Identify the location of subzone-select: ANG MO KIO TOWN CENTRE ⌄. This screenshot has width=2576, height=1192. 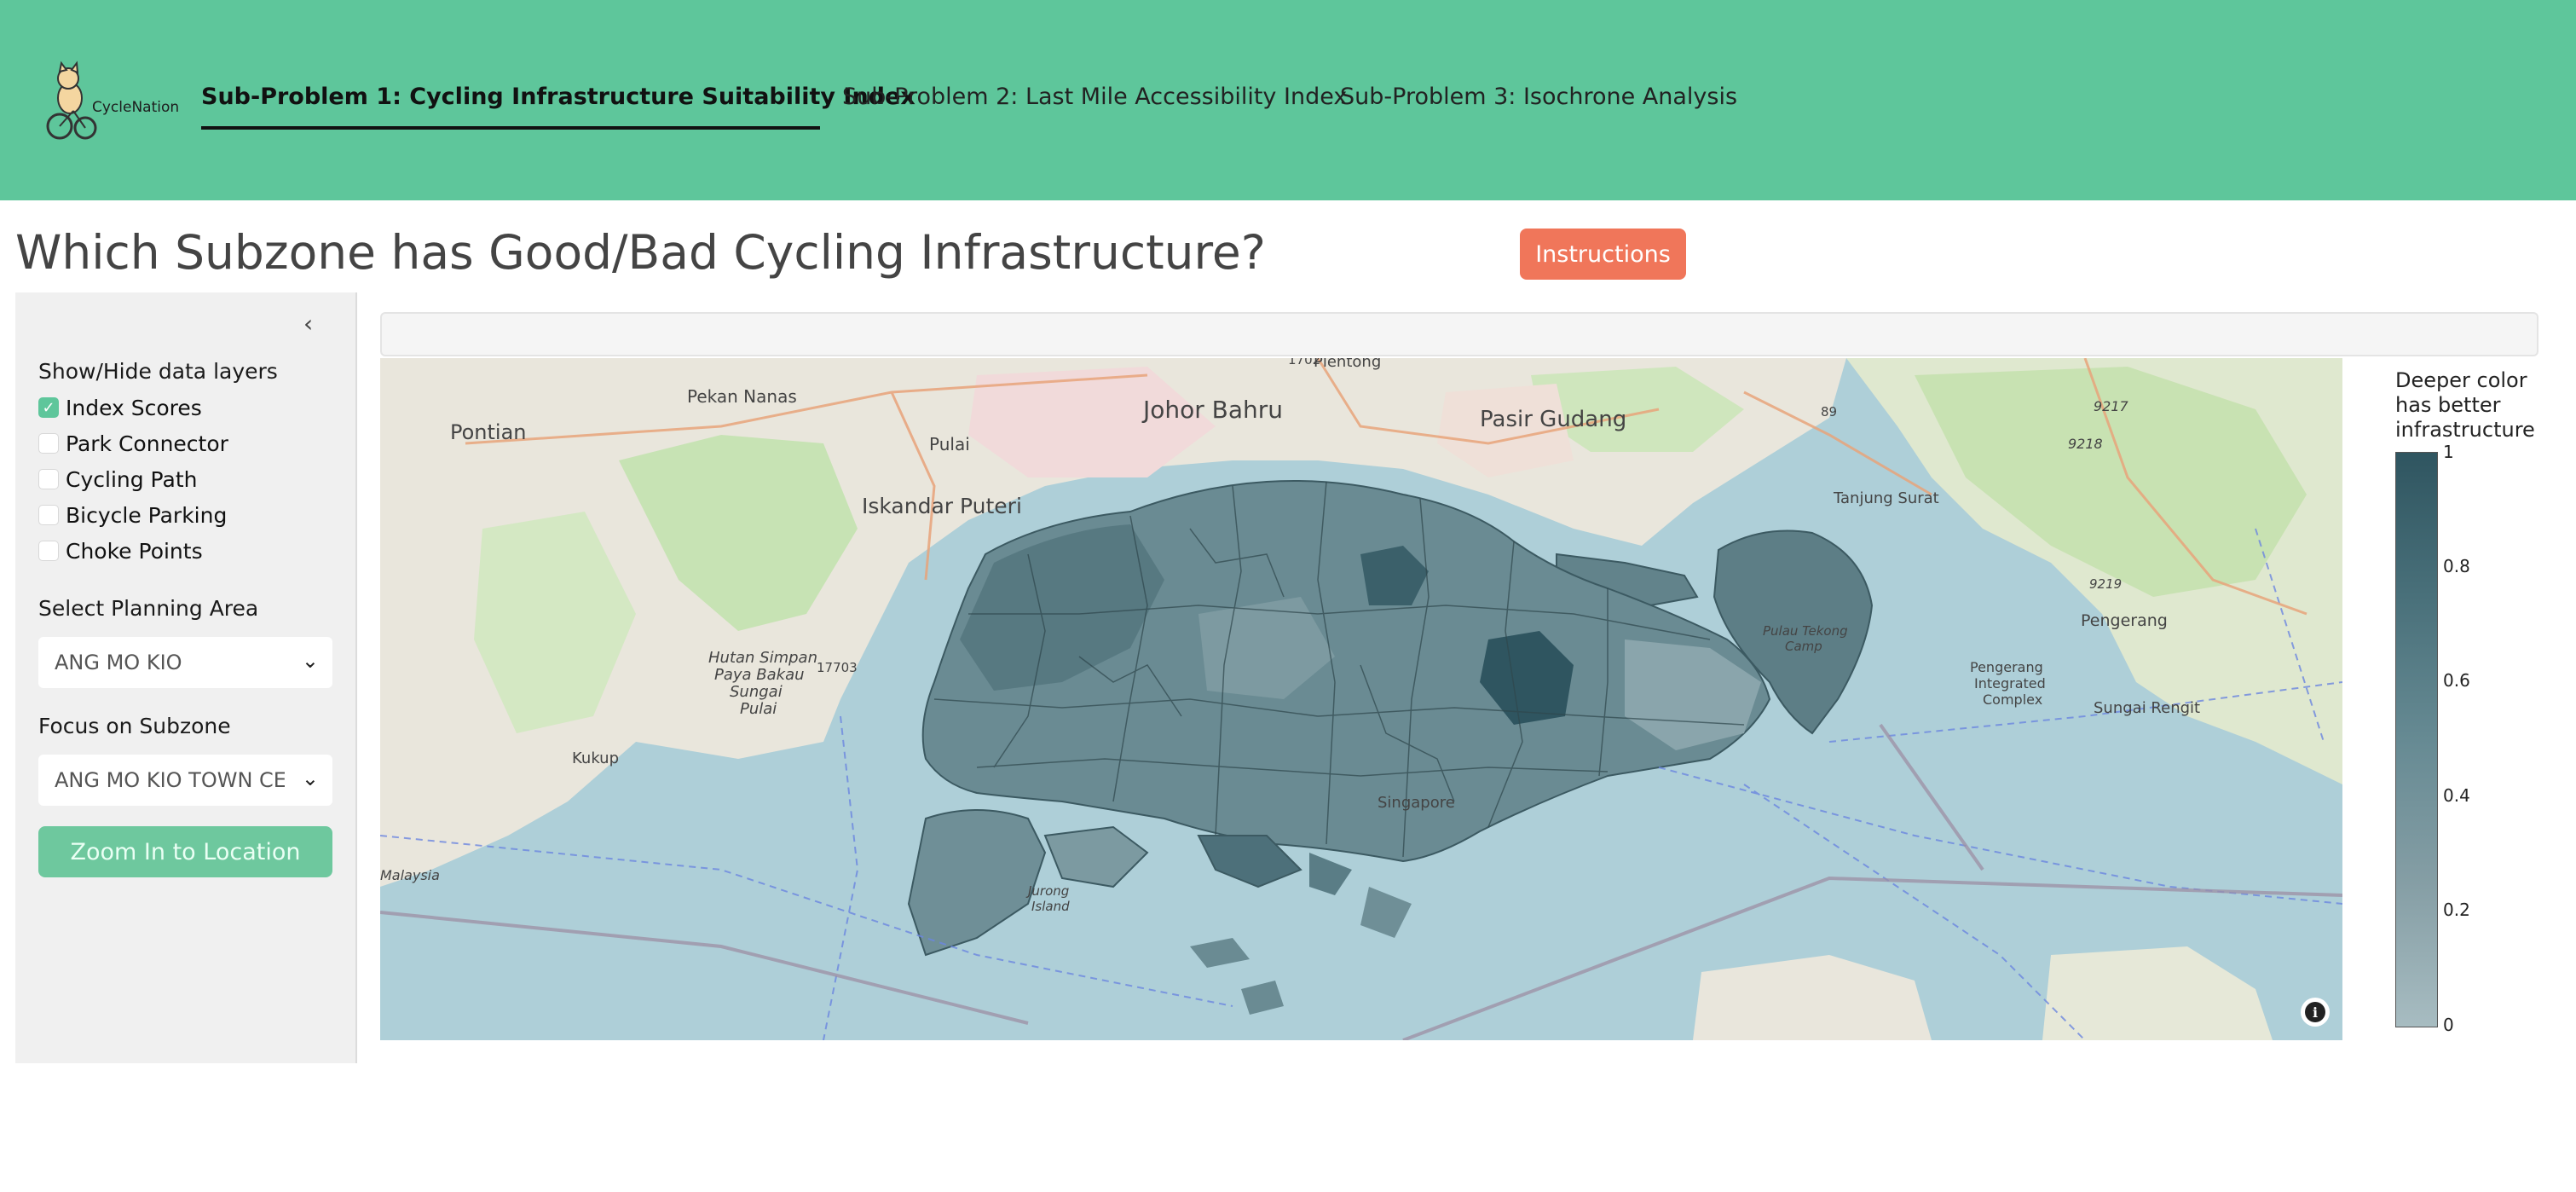
(185, 780).